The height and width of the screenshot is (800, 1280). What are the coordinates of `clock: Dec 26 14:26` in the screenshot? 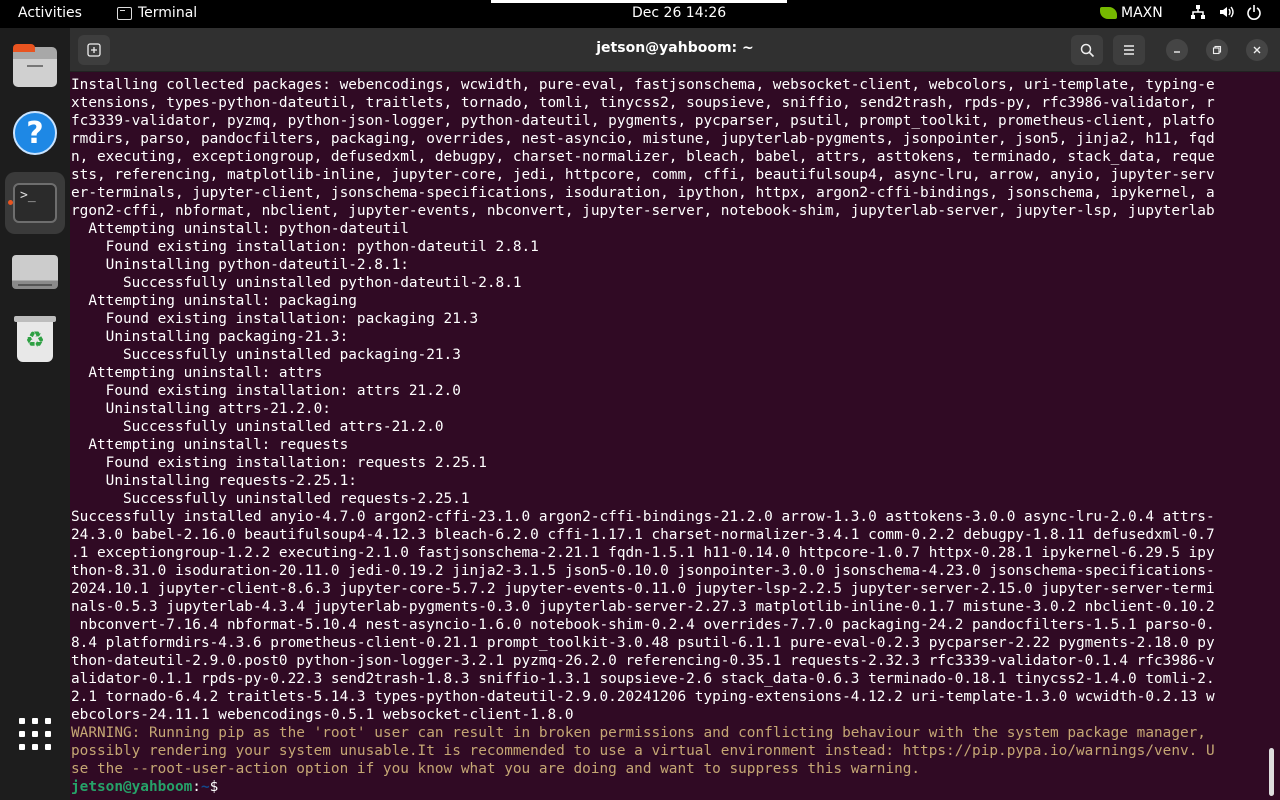 It's located at (679, 13).